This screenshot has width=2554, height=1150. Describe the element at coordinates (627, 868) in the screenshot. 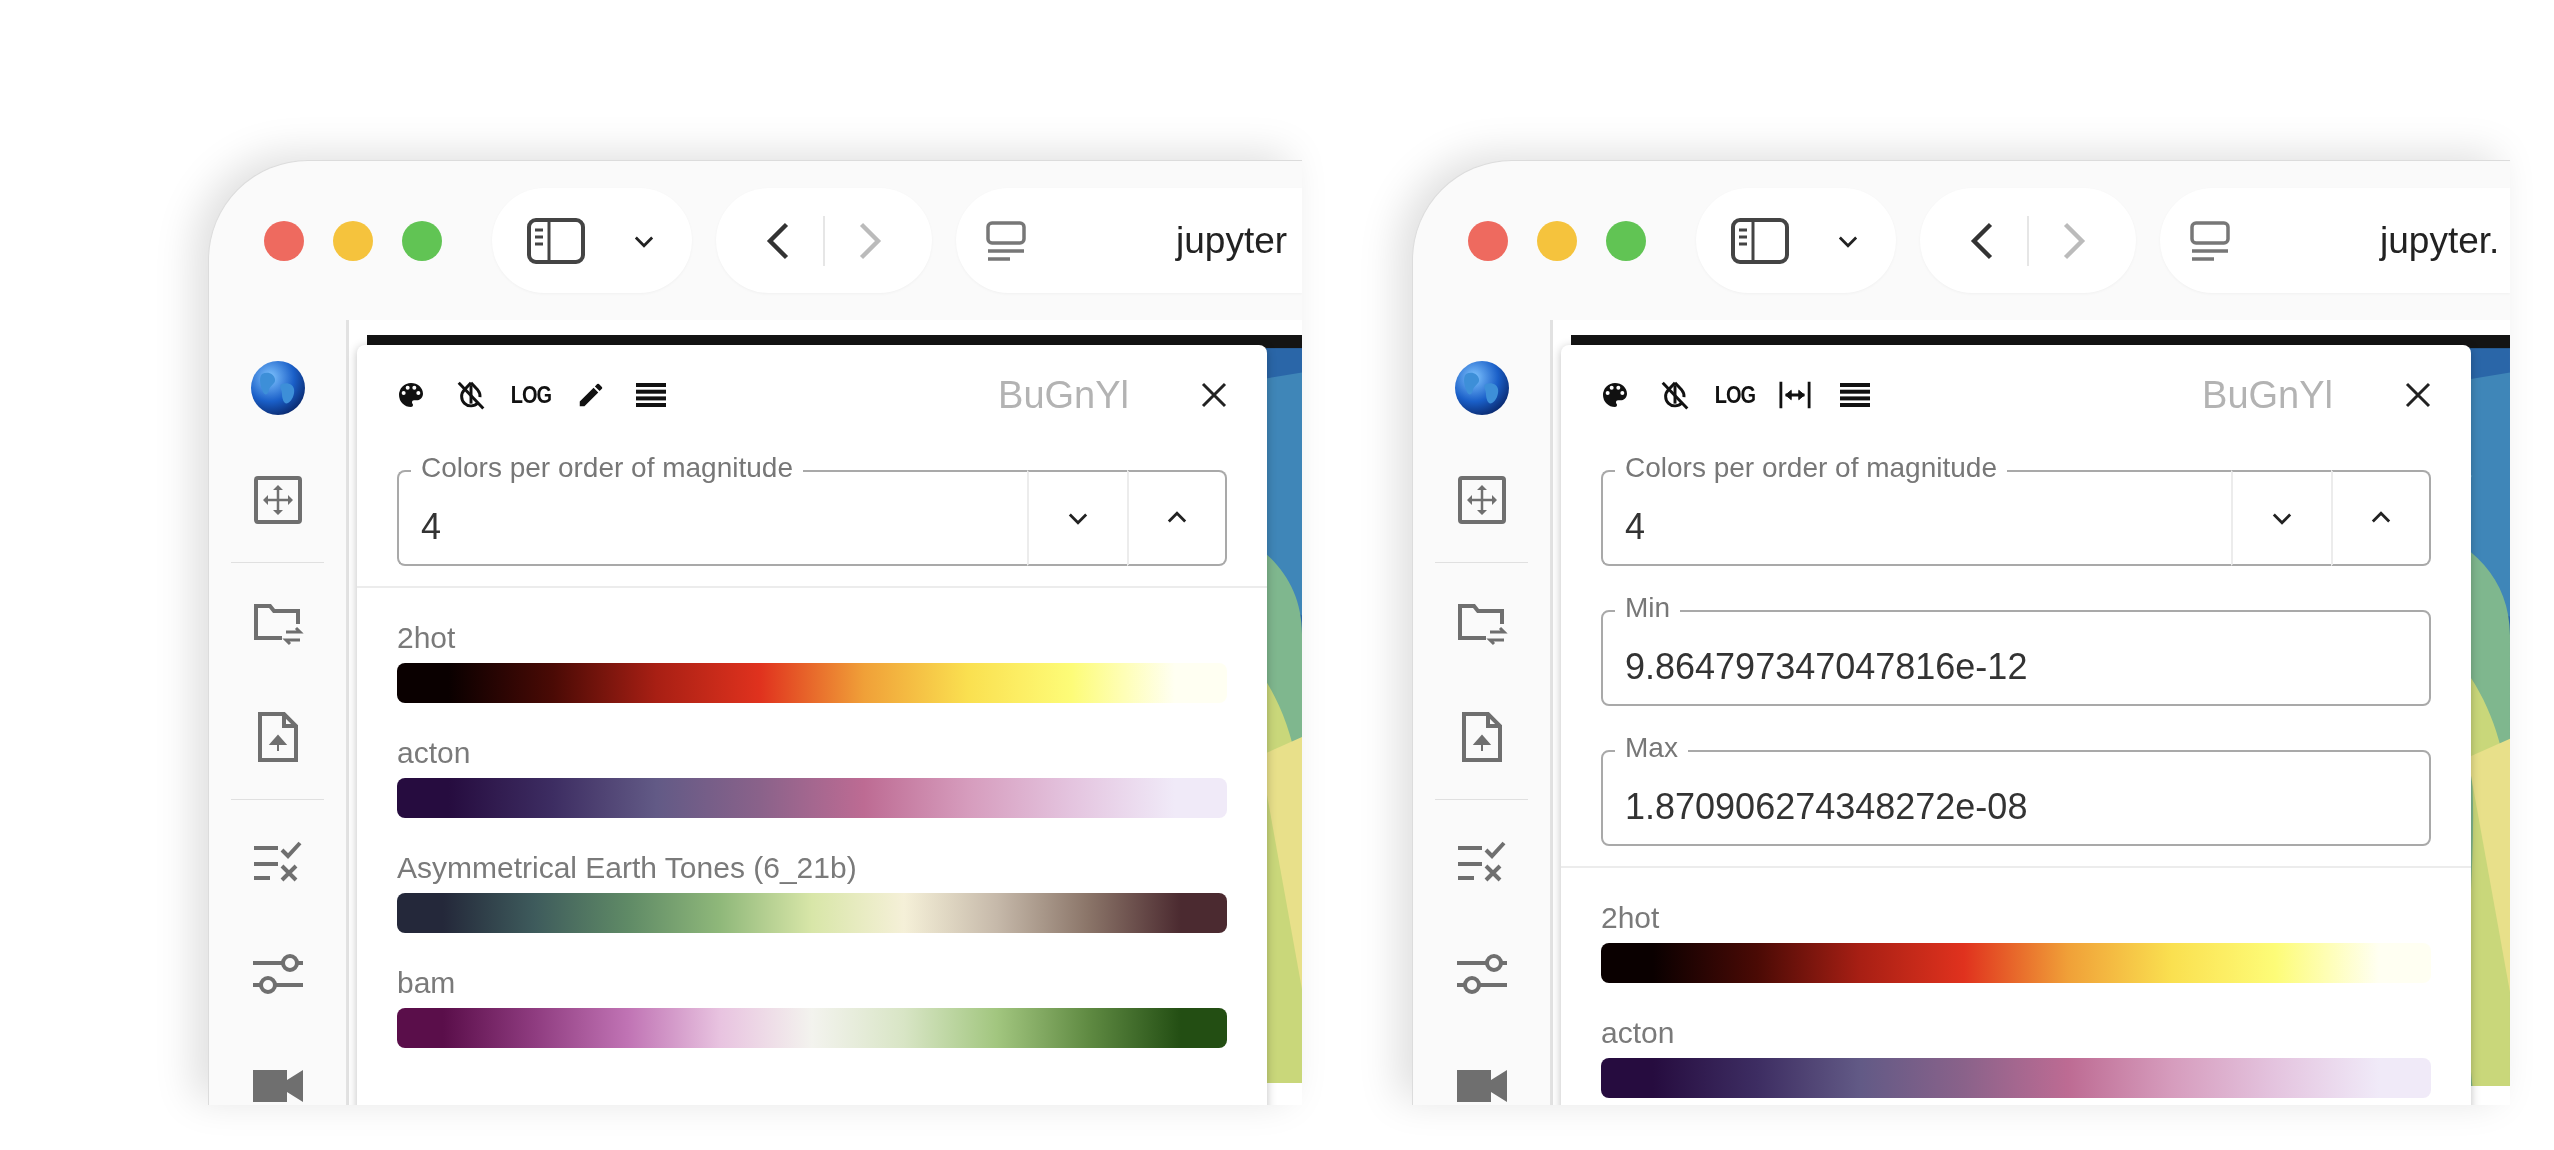

I see `colormap-name: Asymmetrical Earth Tones (6_21b)` at that location.